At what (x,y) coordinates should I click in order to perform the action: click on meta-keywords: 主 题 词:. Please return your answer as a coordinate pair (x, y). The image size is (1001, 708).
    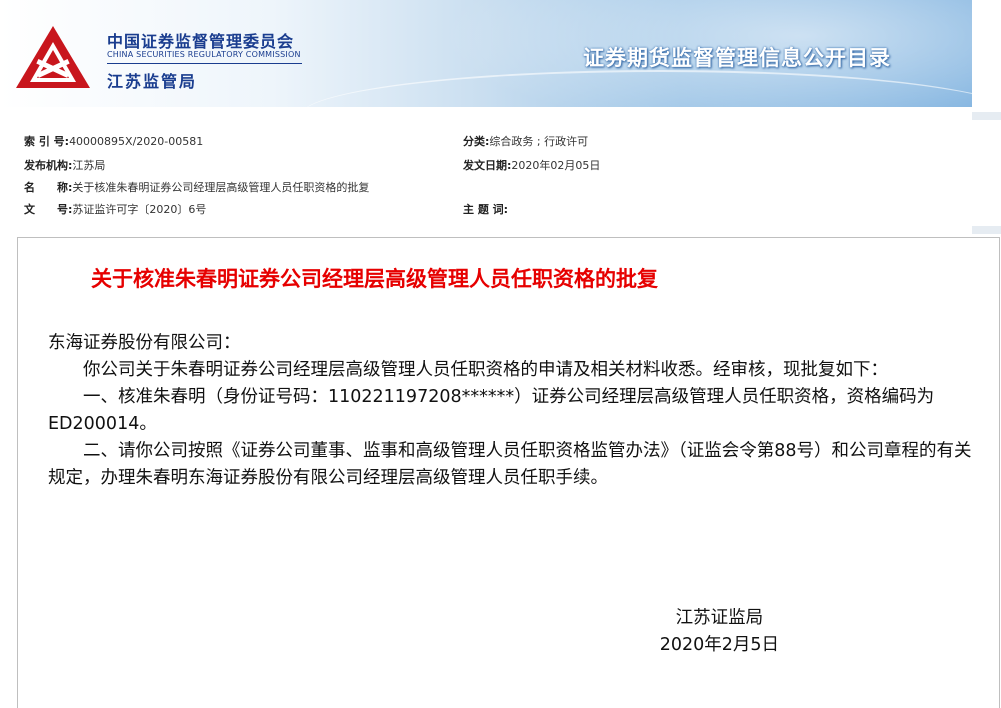
    Looking at the image, I should click on (485, 209).